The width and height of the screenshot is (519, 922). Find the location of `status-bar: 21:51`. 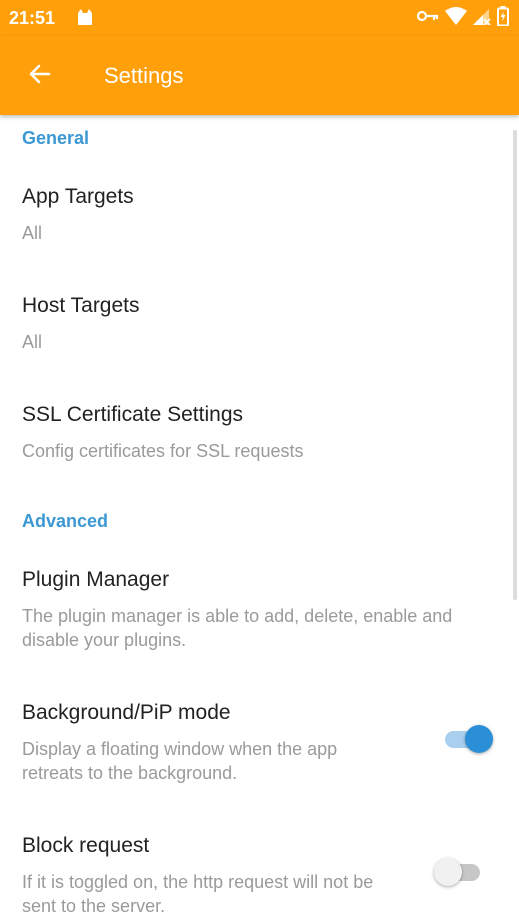

status-bar: 21:51 is located at coordinates (259, 18).